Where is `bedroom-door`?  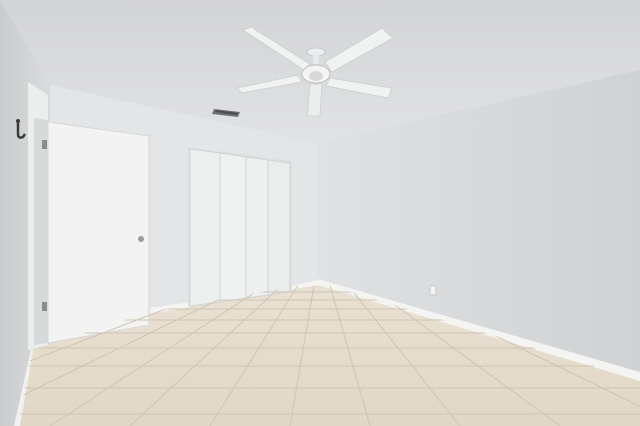
bedroom-door is located at coordinates (98, 232).